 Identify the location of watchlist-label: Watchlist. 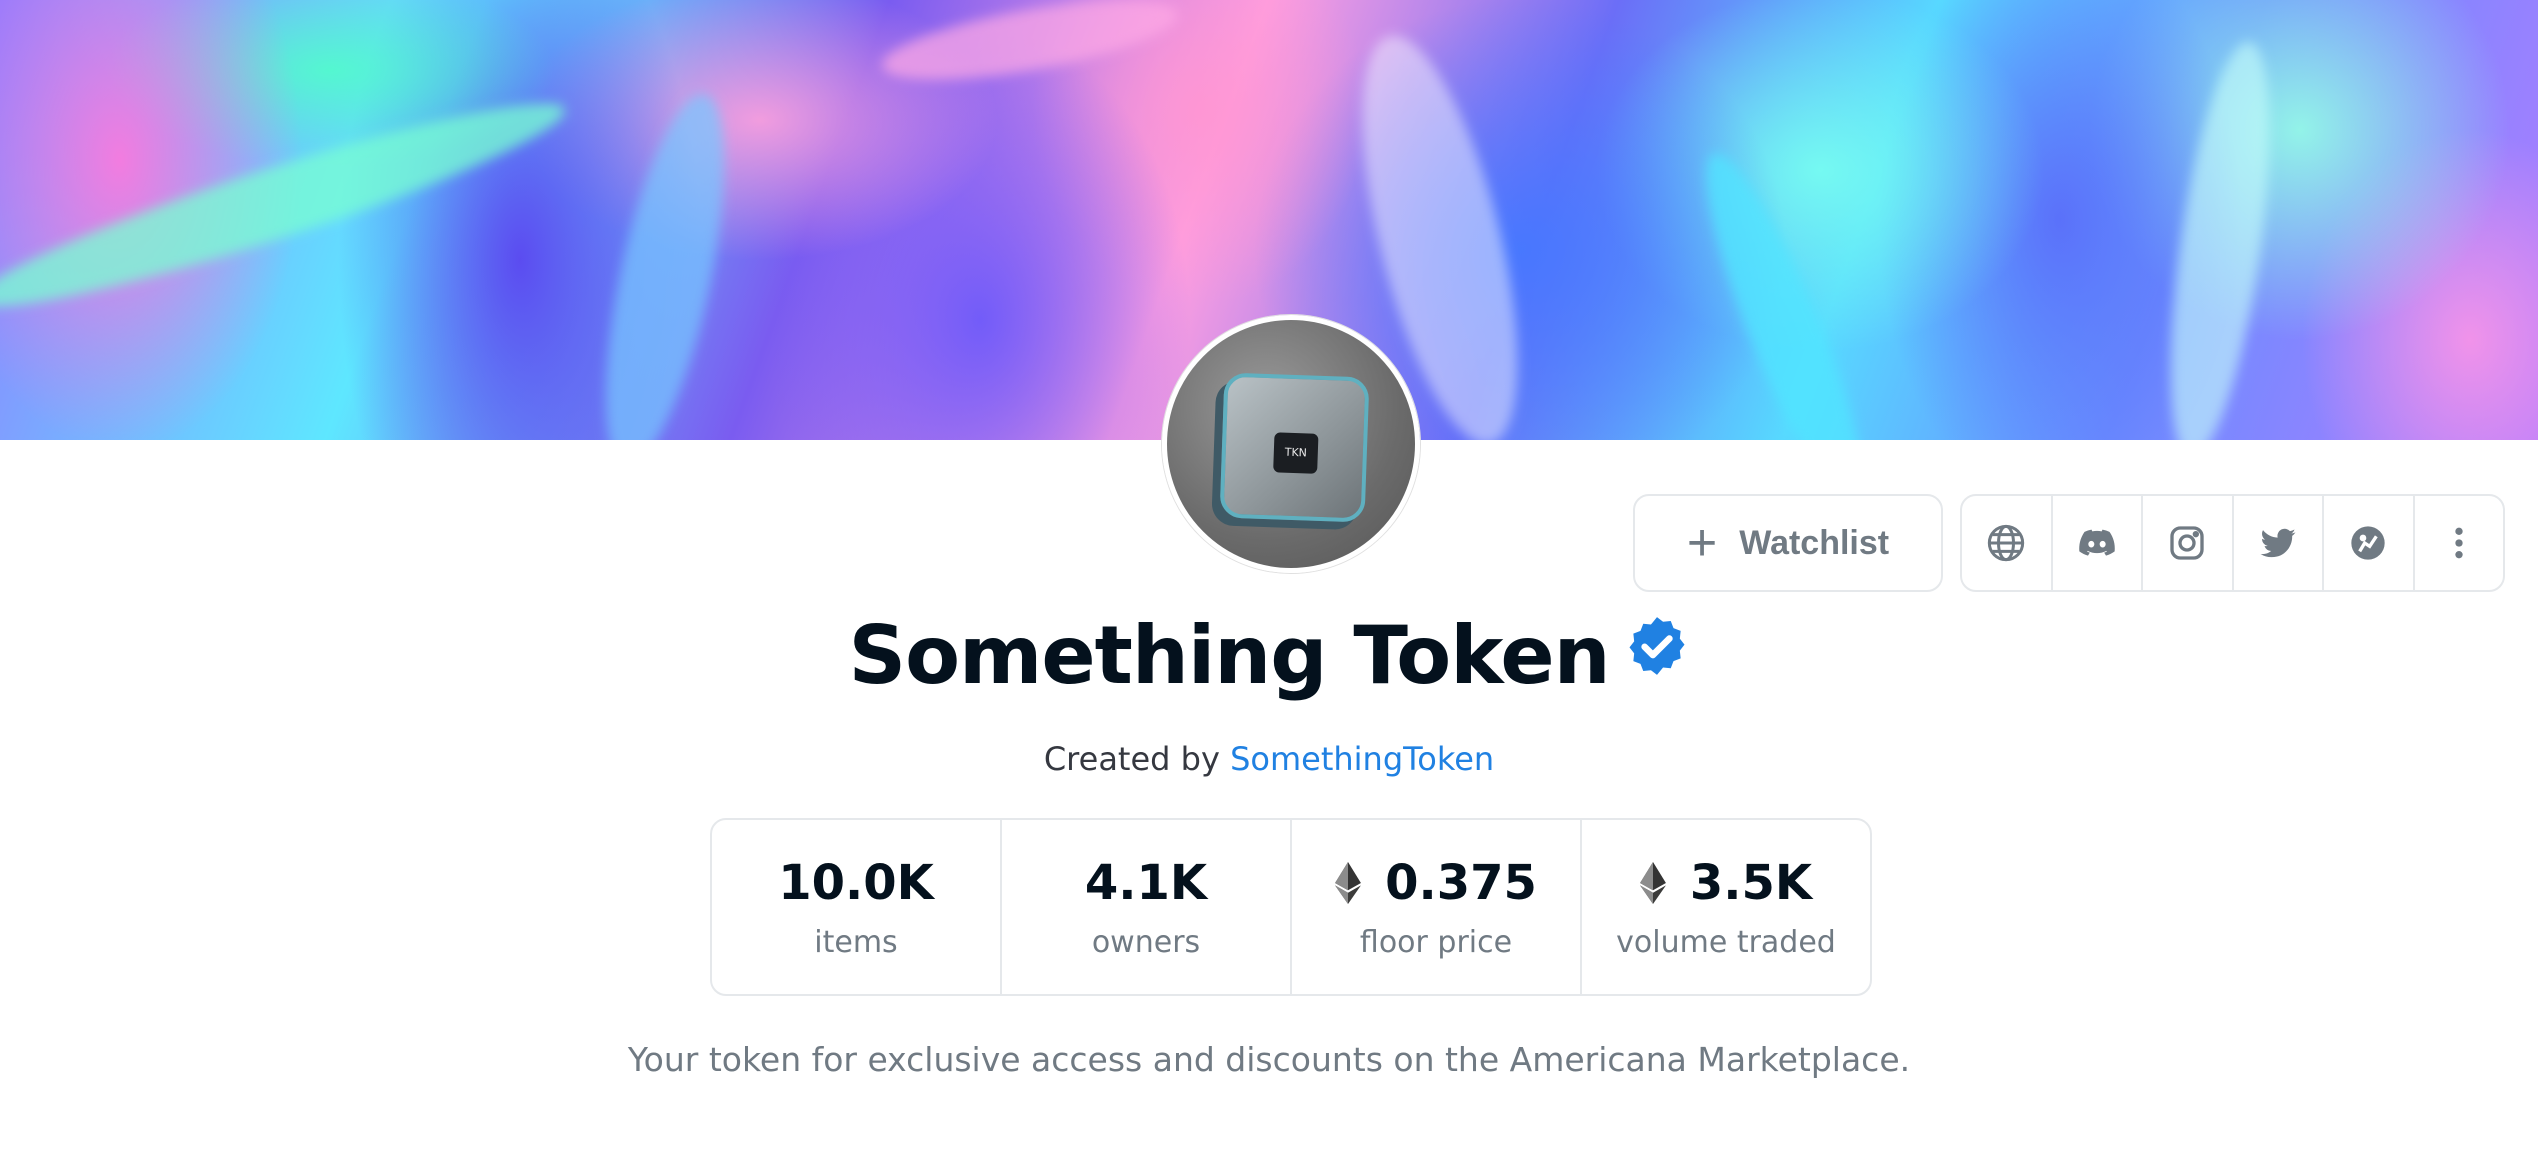
(1814, 542).